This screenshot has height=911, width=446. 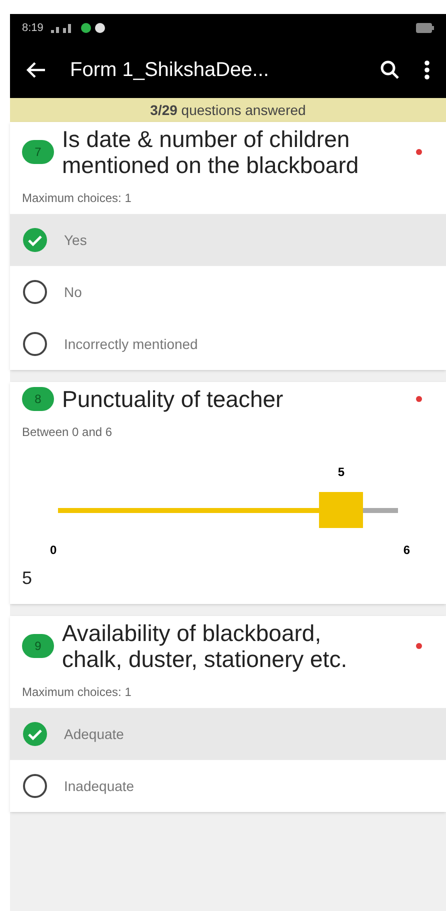 I want to click on question-title: Availability of blackboard, chalk, duster, stationery etc., so click(x=205, y=646).